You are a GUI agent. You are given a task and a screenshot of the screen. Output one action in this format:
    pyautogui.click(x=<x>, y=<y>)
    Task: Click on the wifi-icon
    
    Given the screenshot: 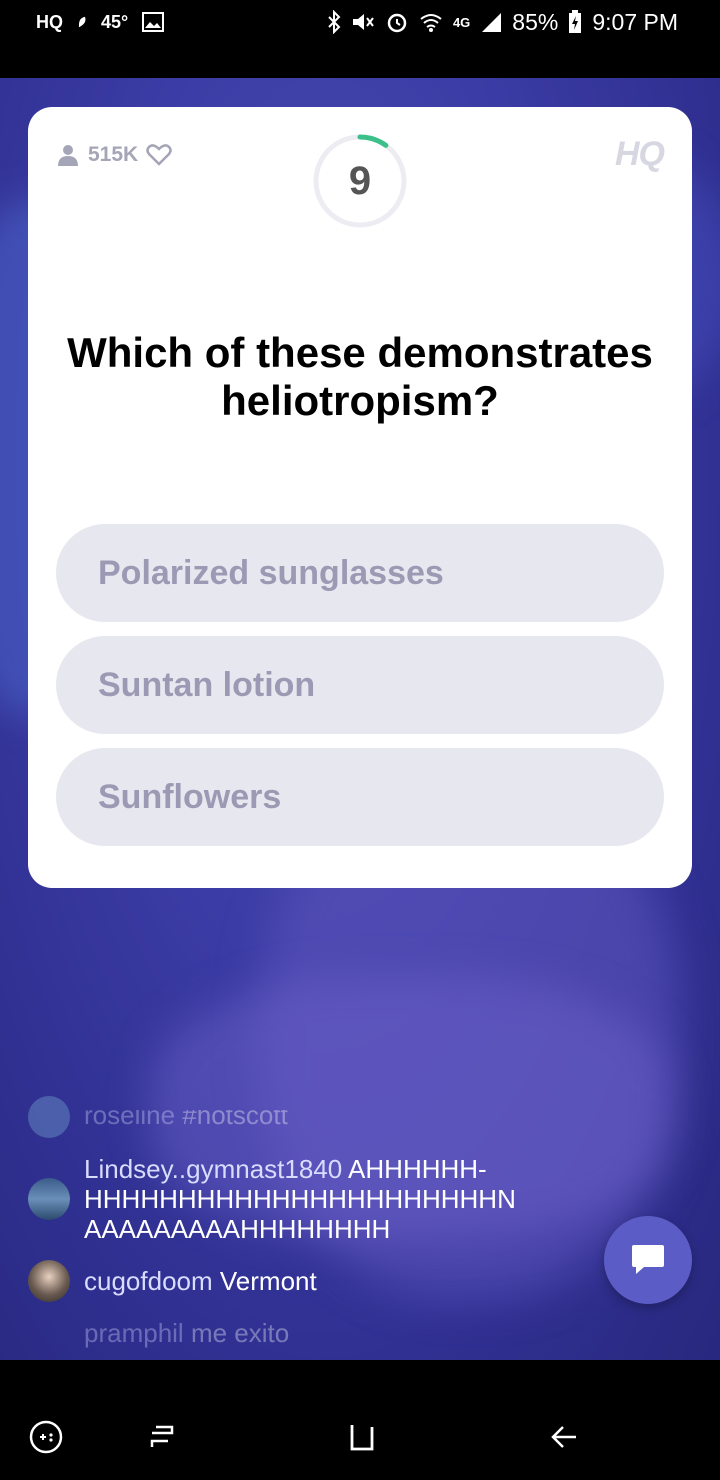 What is the action you would take?
    pyautogui.click(x=431, y=22)
    